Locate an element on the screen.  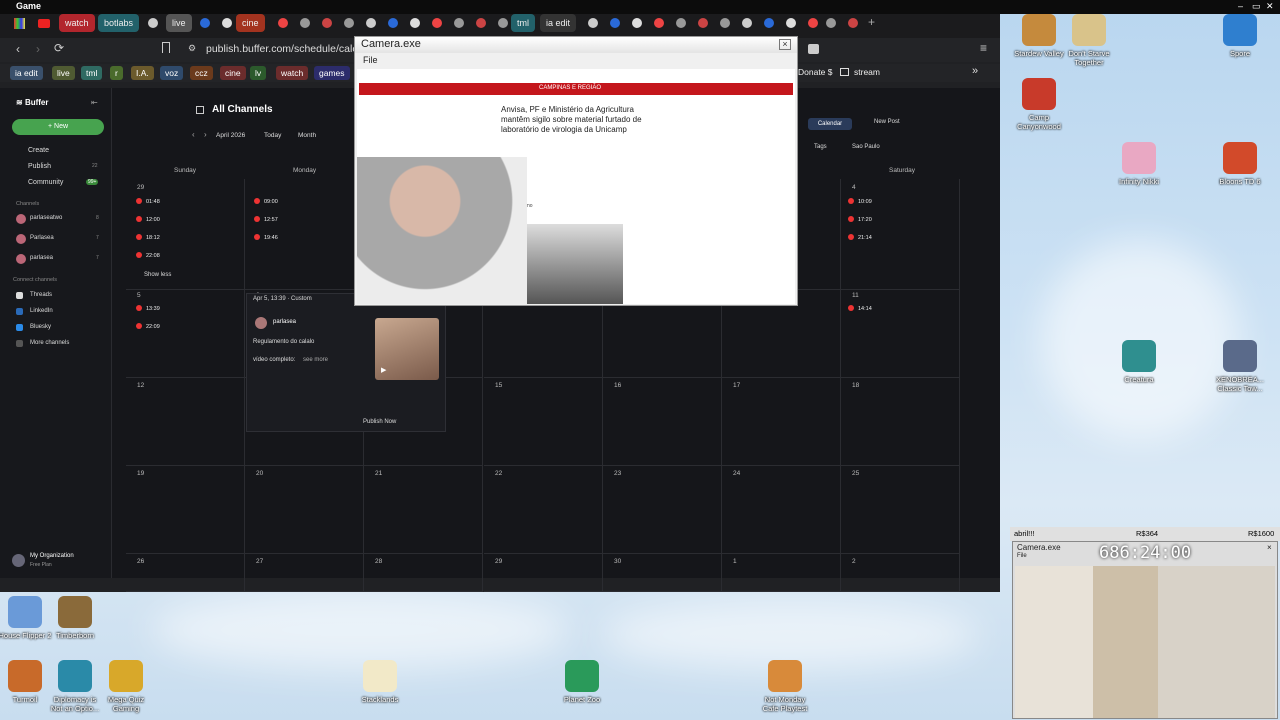
bookmark-6: ccz is located at coordinates (201, 73).